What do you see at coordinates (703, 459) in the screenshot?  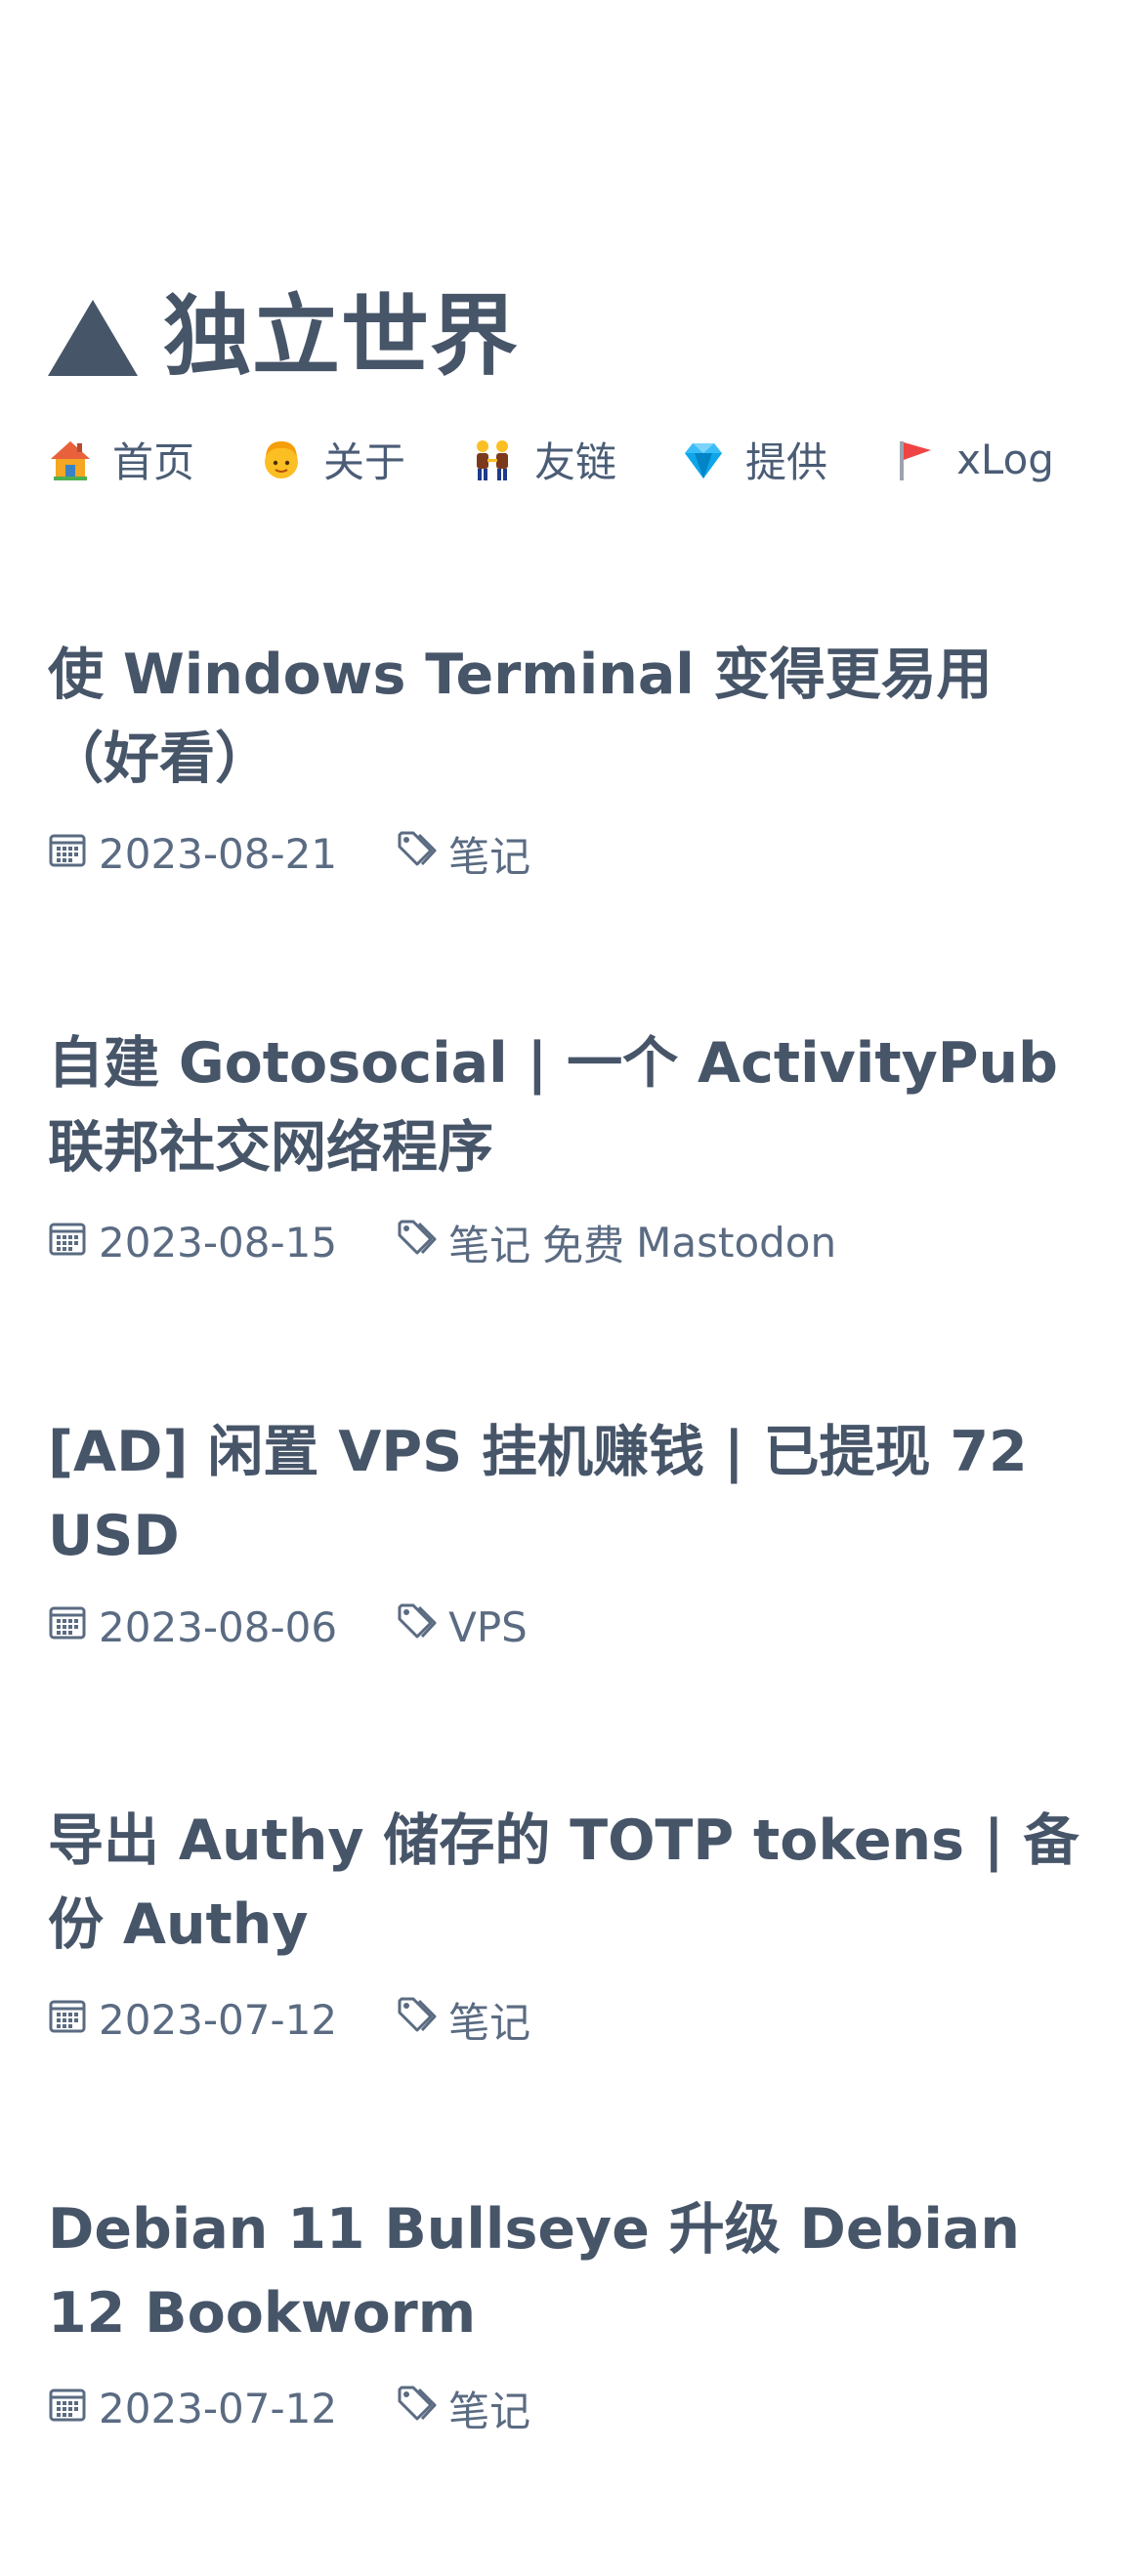 I see `gem-icon` at bounding box center [703, 459].